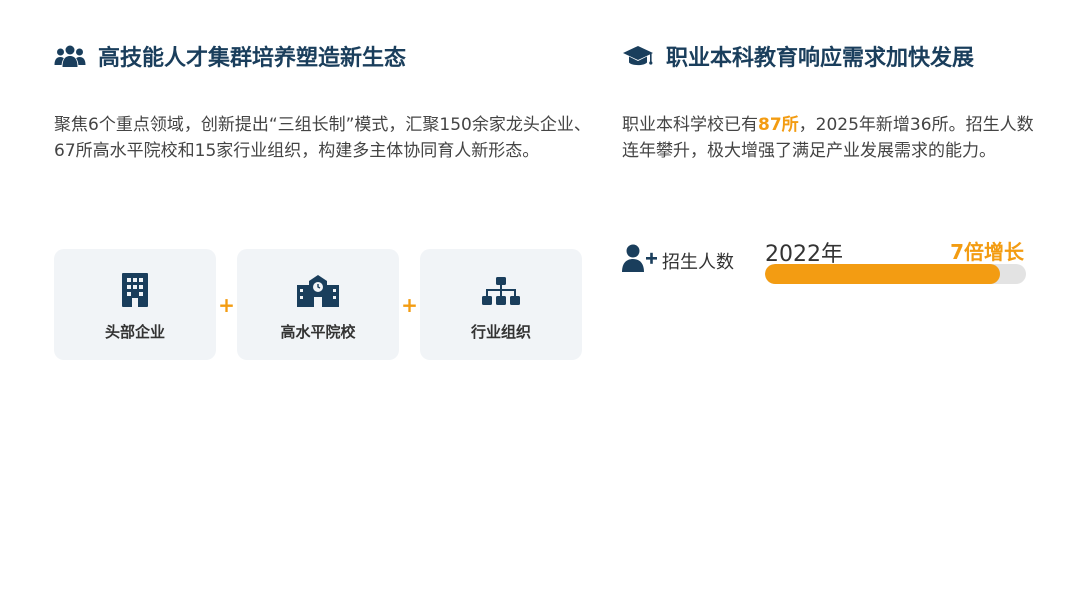  Describe the element at coordinates (690, 125) in the screenshot. I see `paragraph-part-a: 职业本科学校已有` at that location.